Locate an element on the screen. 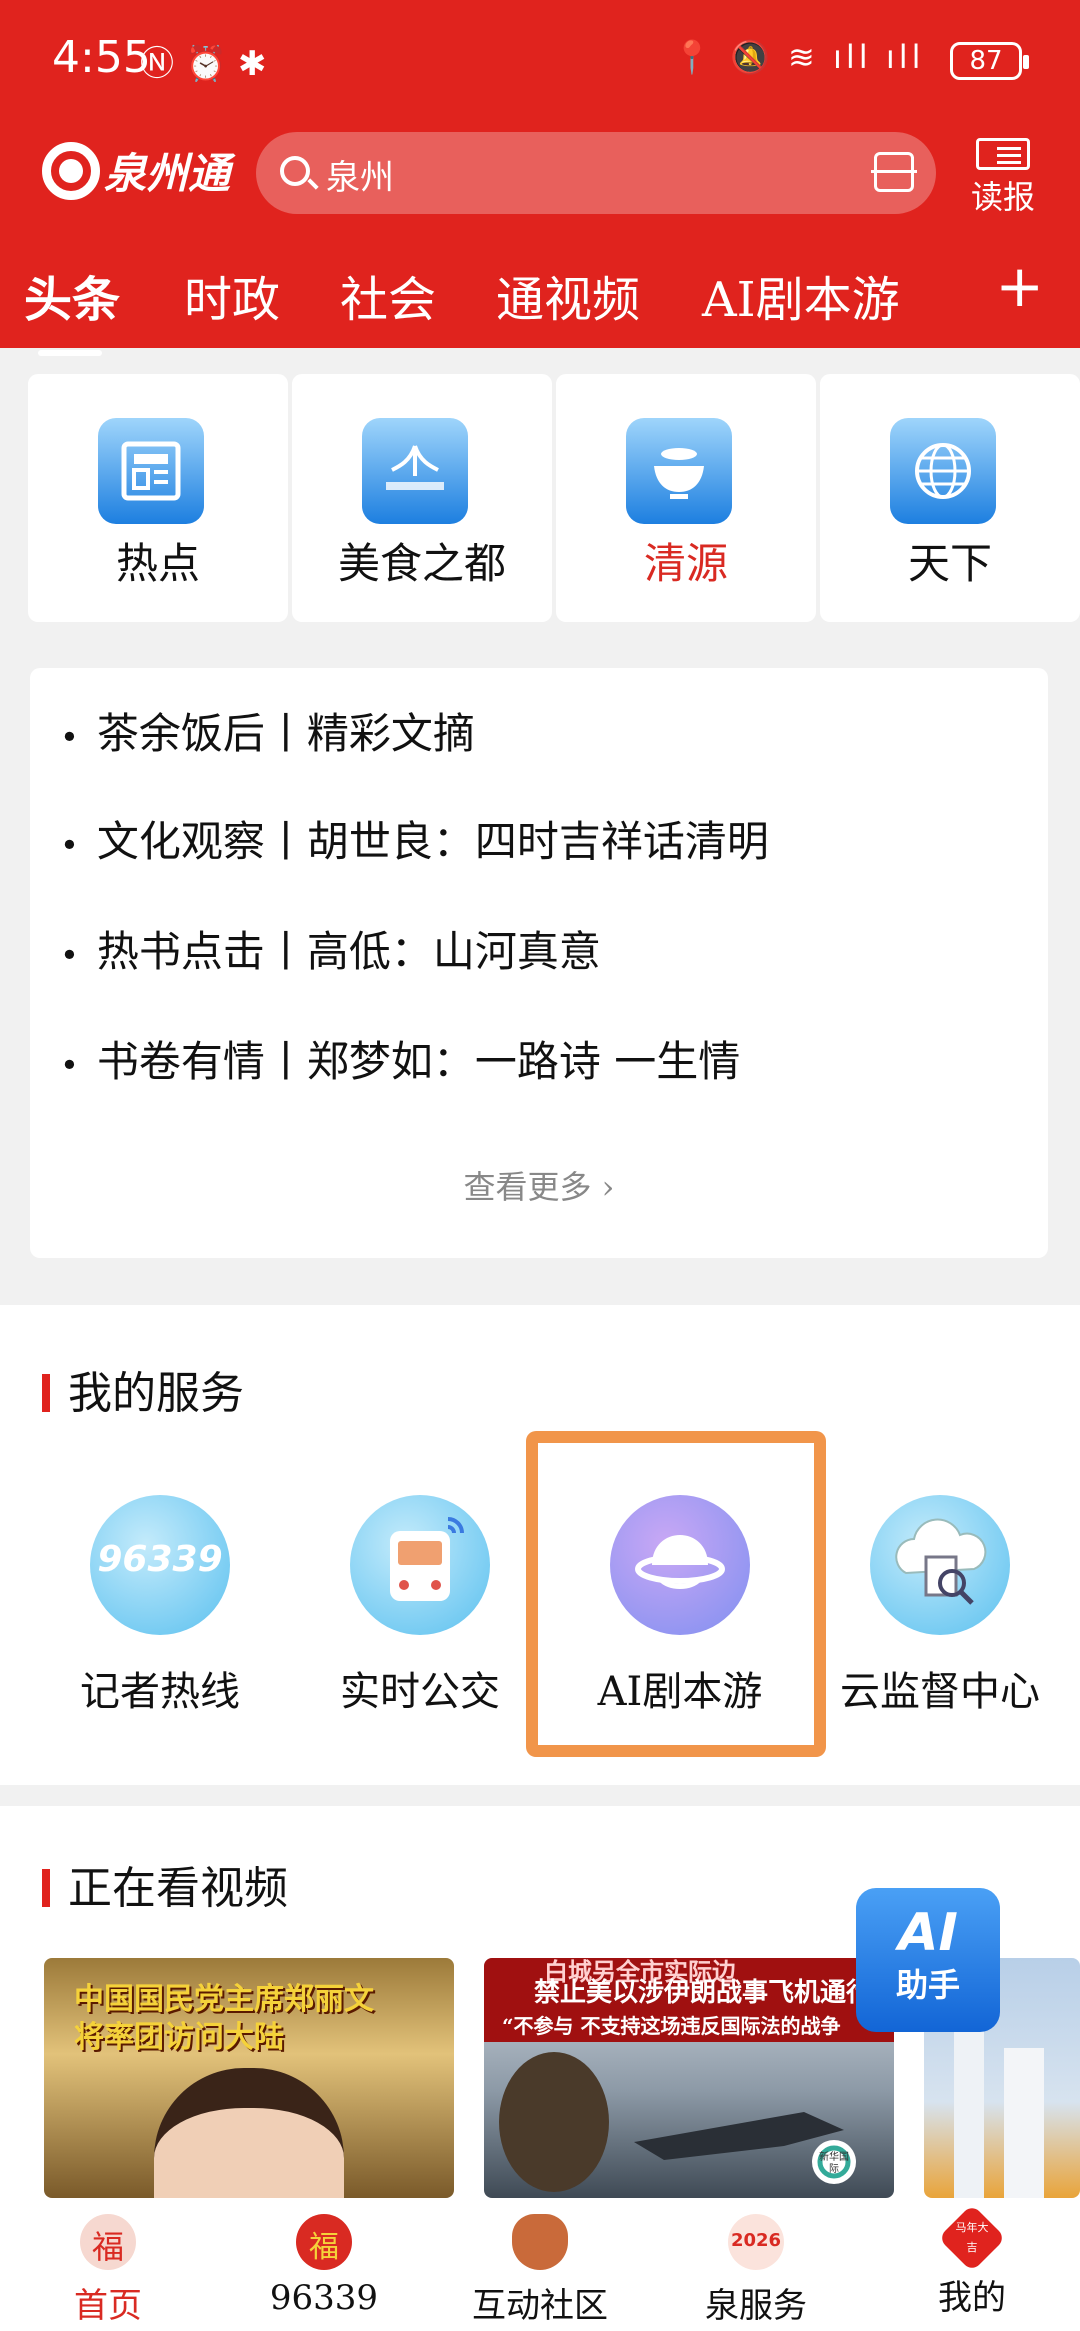 The width and height of the screenshot is (1080, 2331). service-cloud-supervision: 云监督中心 is located at coordinates (940, 1606).